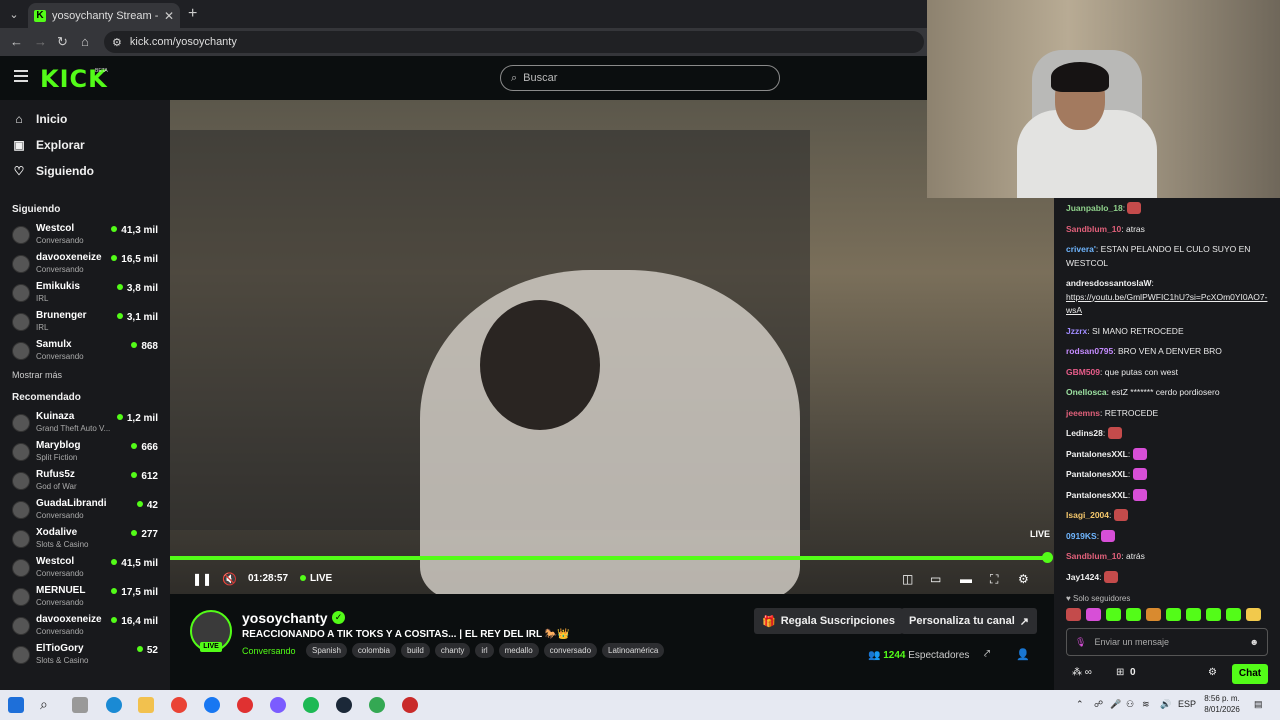 Image resolution: width=1280 pixels, height=720 pixels. Describe the element at coordinates (1212, 672) in the screenshot. I see `chat-settings-icon: ⚙` at that location.